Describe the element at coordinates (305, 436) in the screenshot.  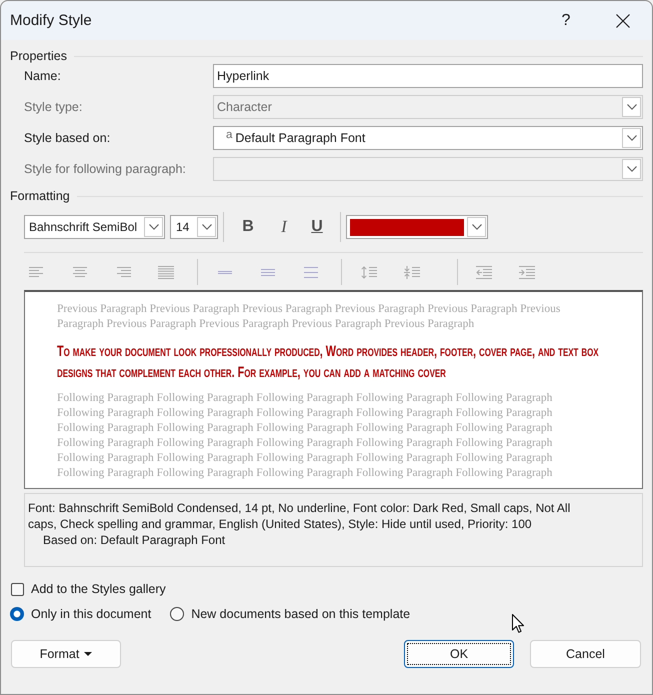
I see `following-paragraph-text: Following Paragraph Following Paragraph Following Paragraph Following Paragraph Following Paragraph Following Paragraph Following Paragraph Following Paragraph Following Paragraph Following Paragraph Following Paragraph Following Paragraph Following Paragraph Following Paragraph Following Paragraph Following Paragraph Following Paragraph Following Paragraph Following Paragraph Following Paragraph Following Paragraph Following Paragraph Following Paragraph Following Paragraph Following Paragraph Following Paragraph Following Paragraph Following Paragraph Following Paragraph Following Paragraph` at that location.